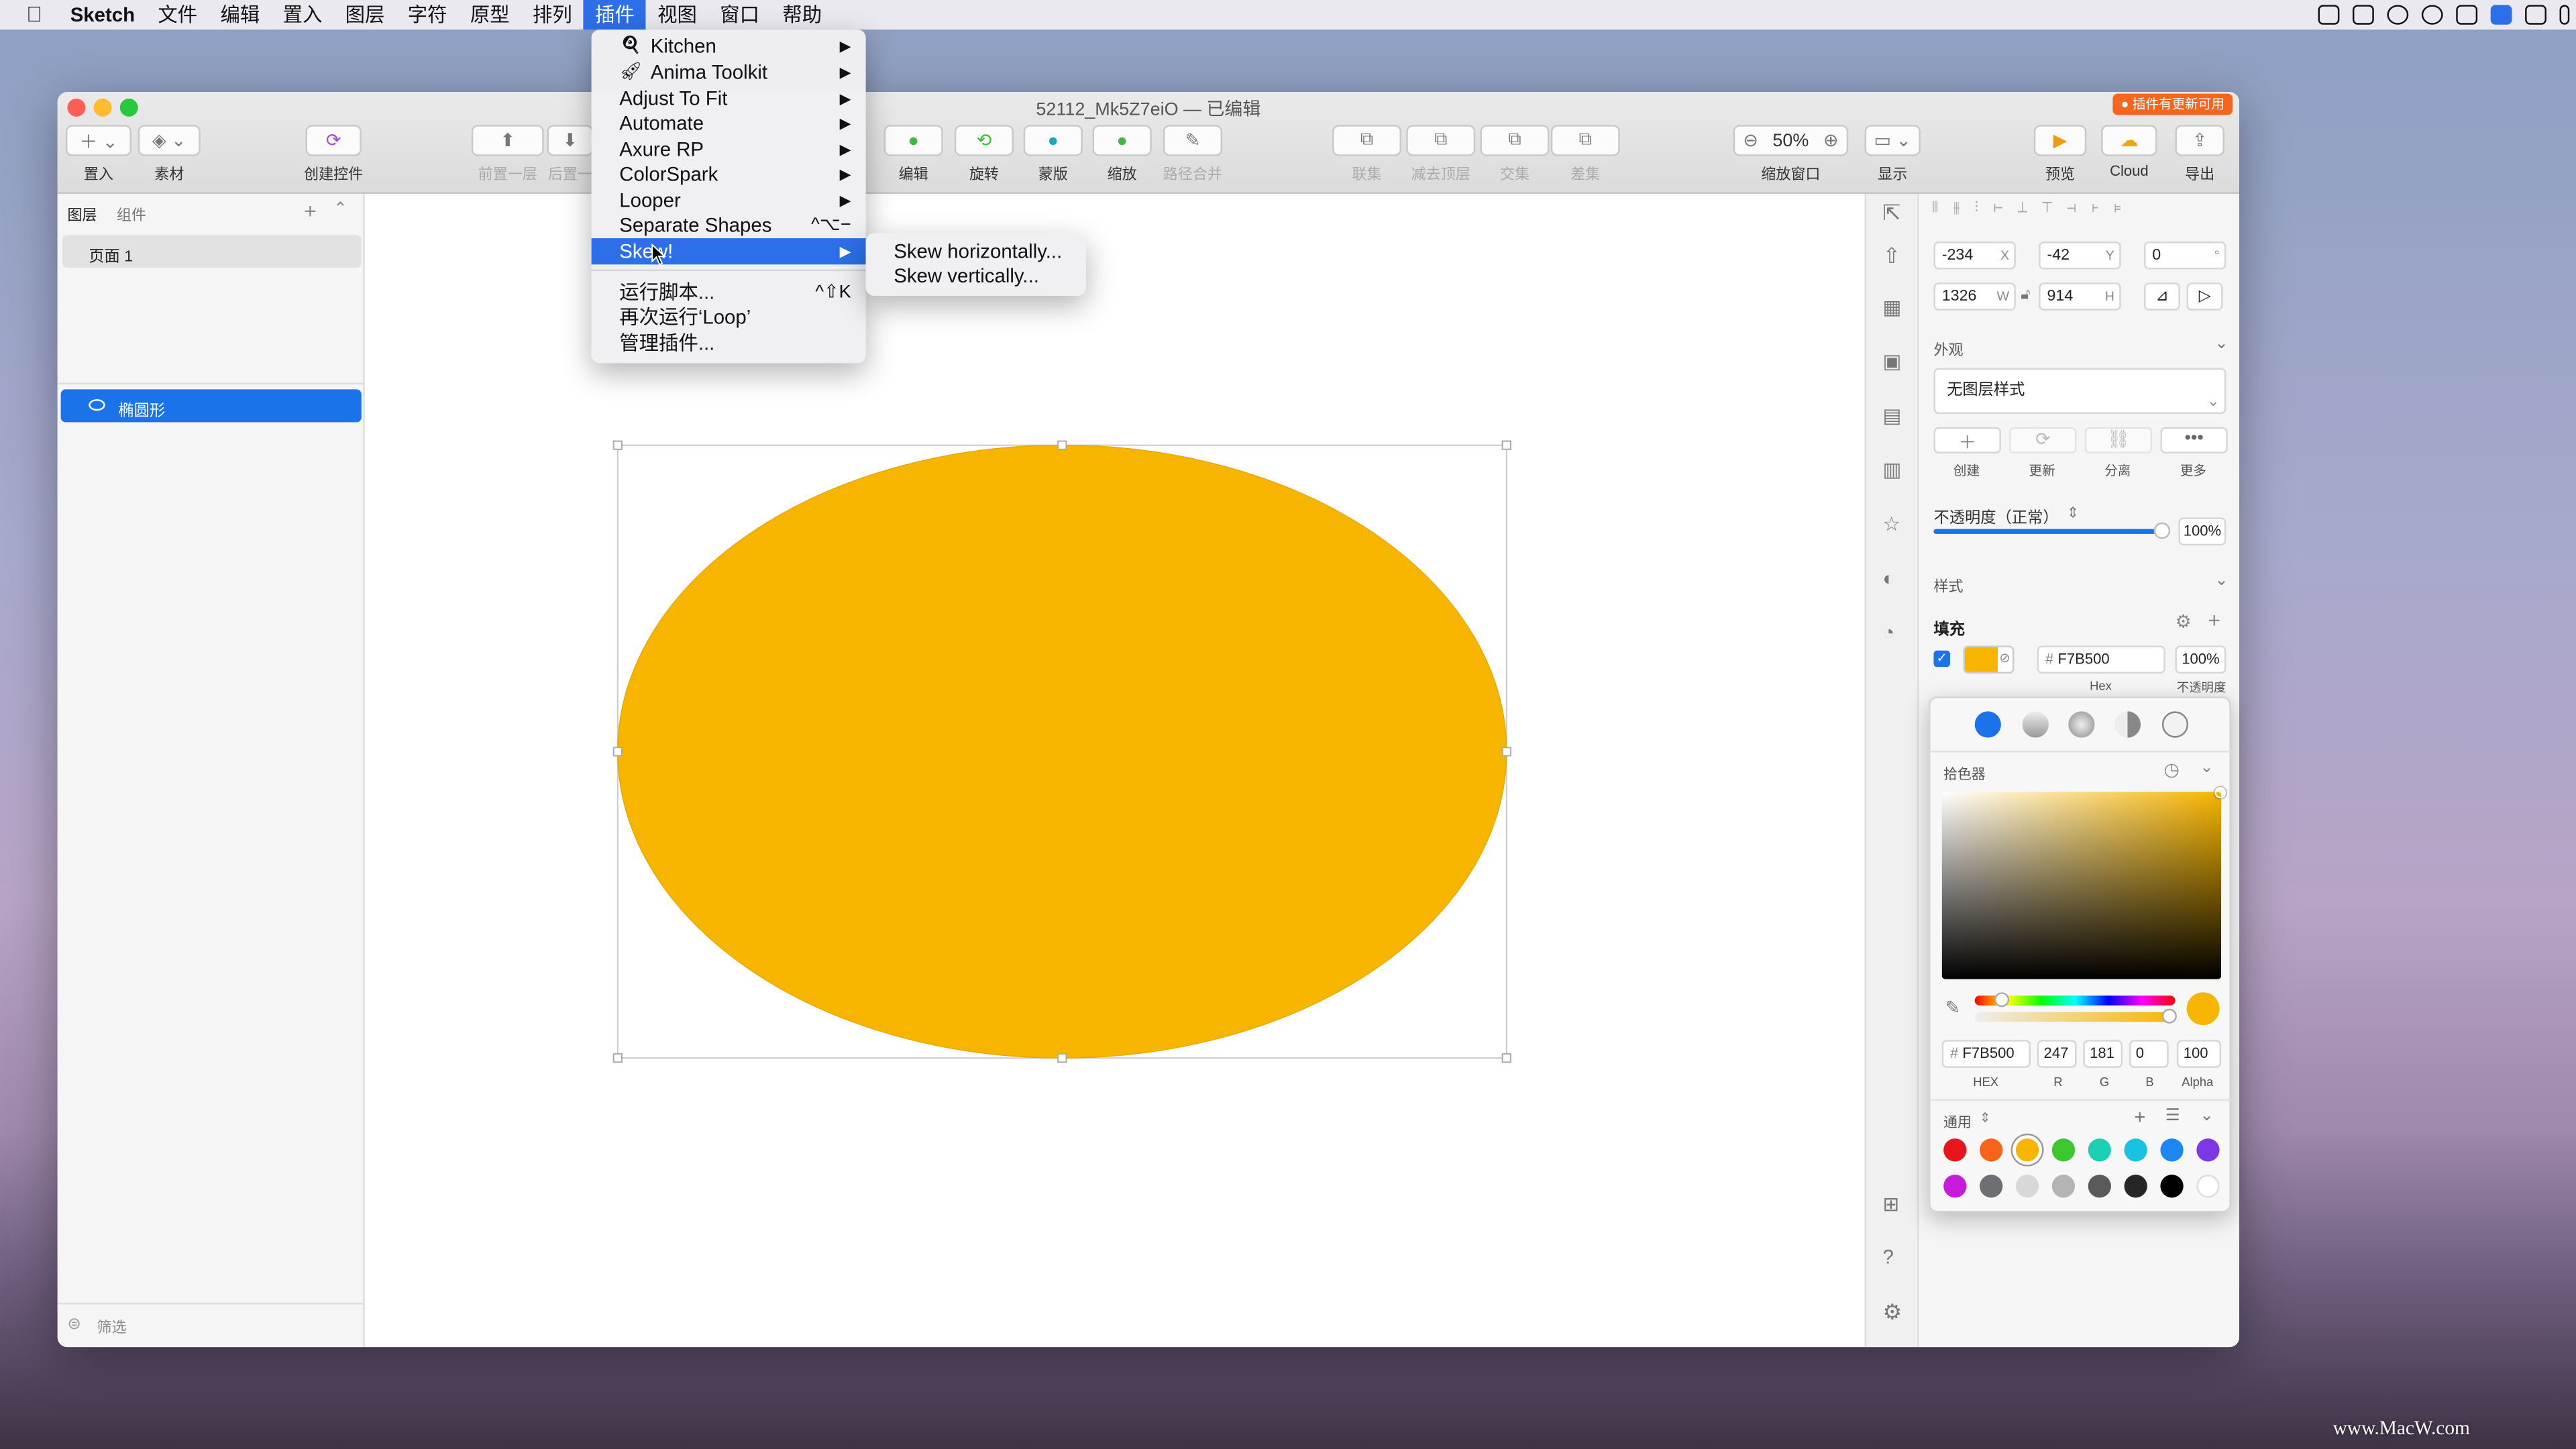 This screenshot has width=2576, height=1449. What do you see at coordinates (2199, 1054) in the screenshot?
I see `alpha-input: 100` at bounding box center [2199, 1054].